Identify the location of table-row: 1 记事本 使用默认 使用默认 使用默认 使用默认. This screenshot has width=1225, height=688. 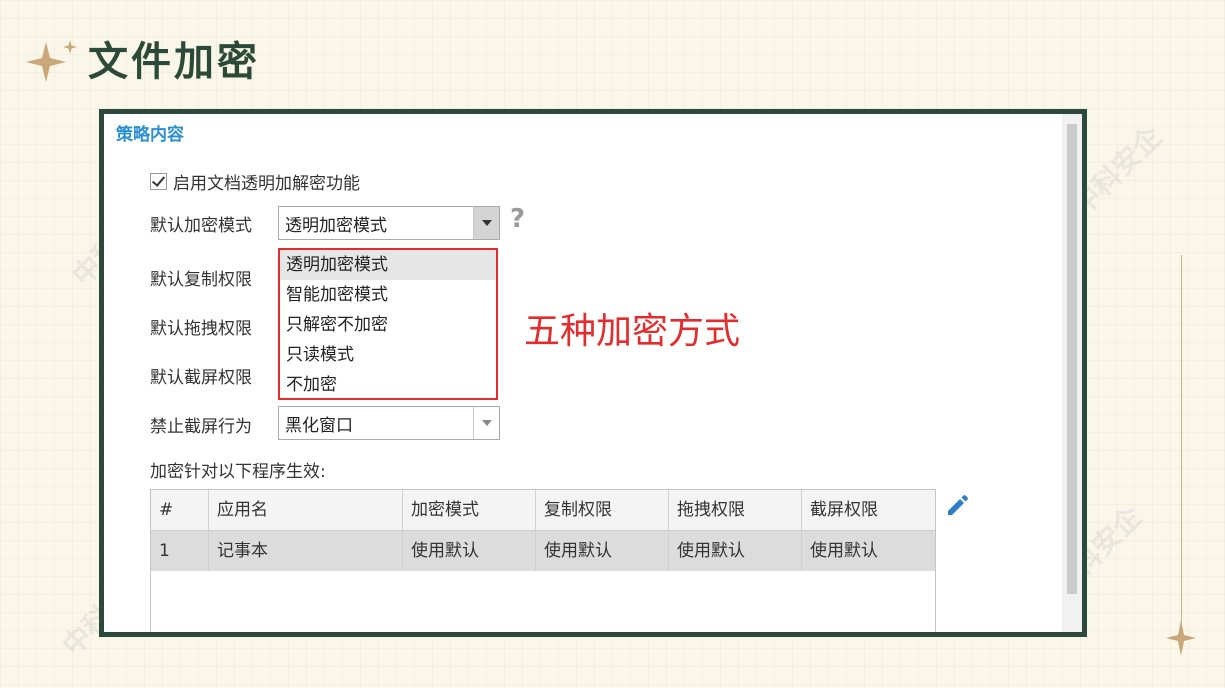
(543, 551).